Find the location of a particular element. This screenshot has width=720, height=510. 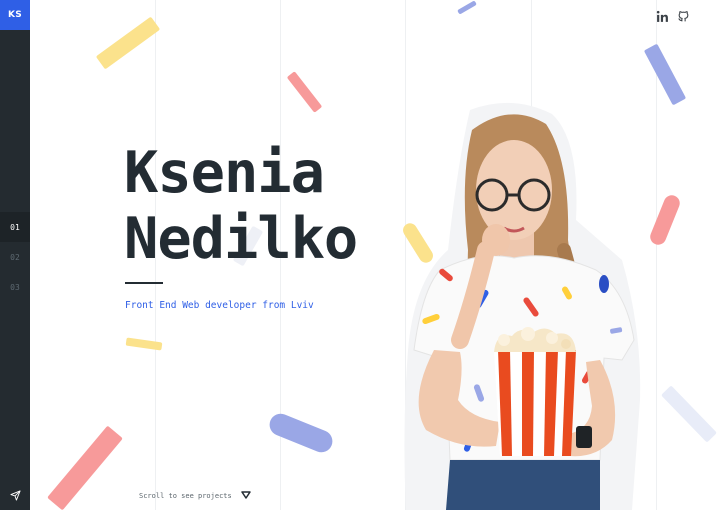

scroll-hint: Scroll to see projects is located at coordinates (195, 496).